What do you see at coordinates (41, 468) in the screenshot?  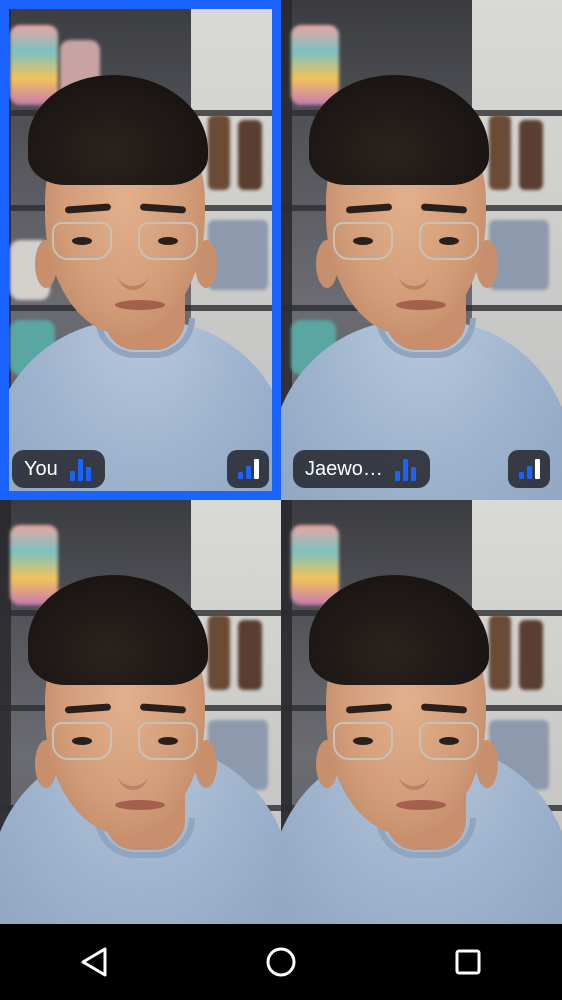 I see `participant-name: You` at bounding box center [41, 468].